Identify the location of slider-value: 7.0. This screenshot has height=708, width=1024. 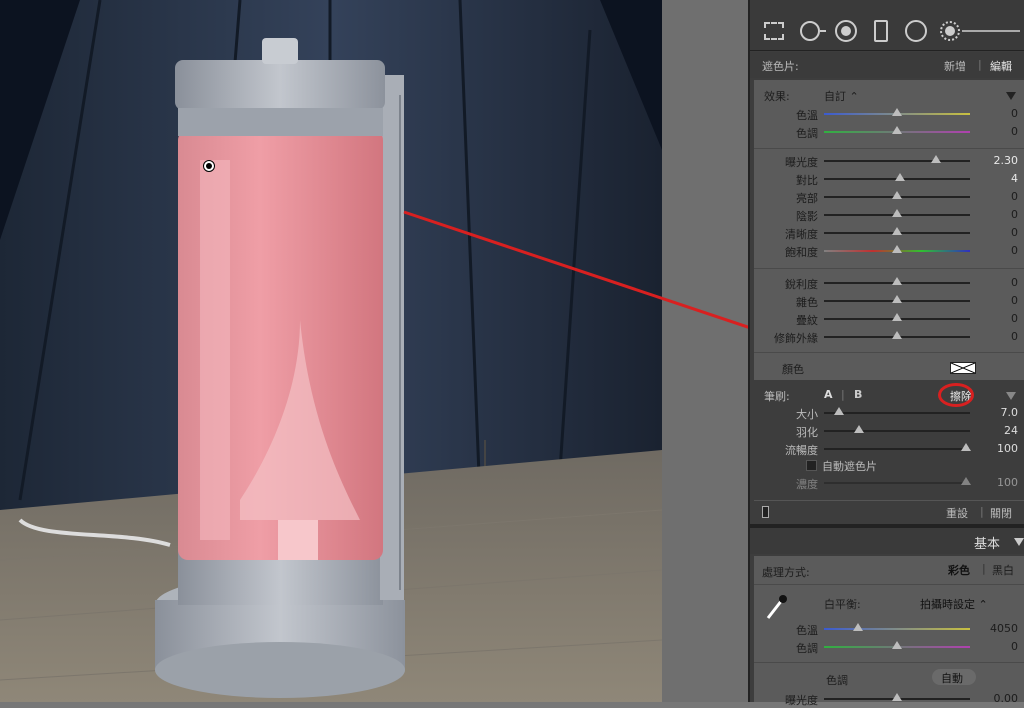
(998, 412).